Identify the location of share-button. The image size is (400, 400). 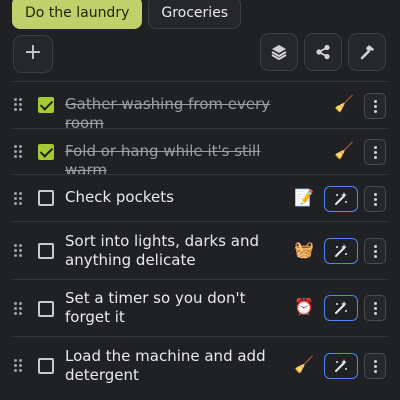
(323, 52).